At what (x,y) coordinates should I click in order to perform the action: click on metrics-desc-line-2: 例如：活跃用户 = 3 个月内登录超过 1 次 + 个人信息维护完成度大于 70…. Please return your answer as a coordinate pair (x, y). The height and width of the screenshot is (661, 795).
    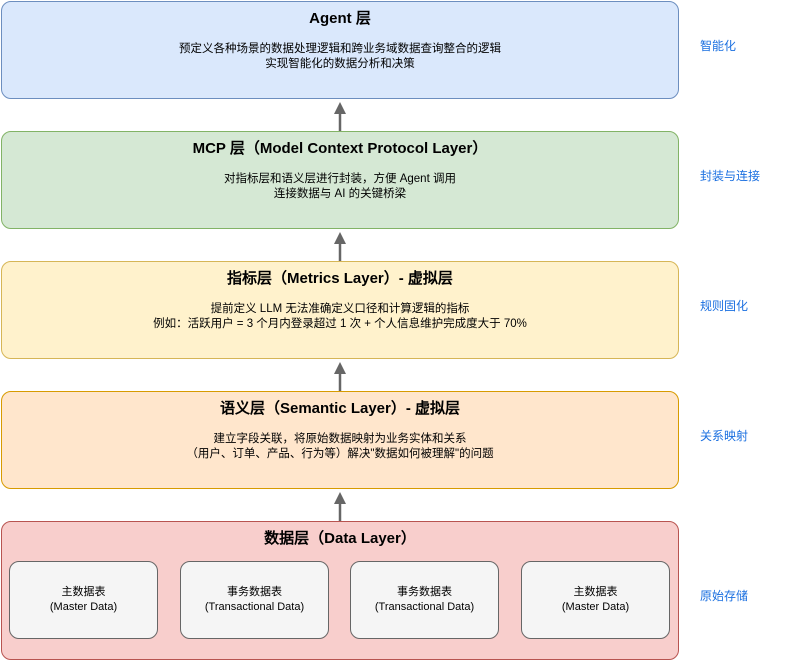
    Looking at the image, I should click on (340, 324).